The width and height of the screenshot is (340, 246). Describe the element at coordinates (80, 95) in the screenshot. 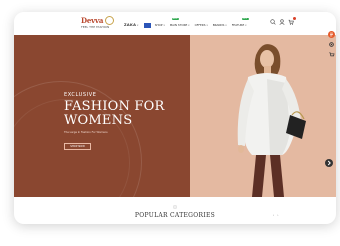

I see `hero-kicker: EXCLUSIVE` at that location.